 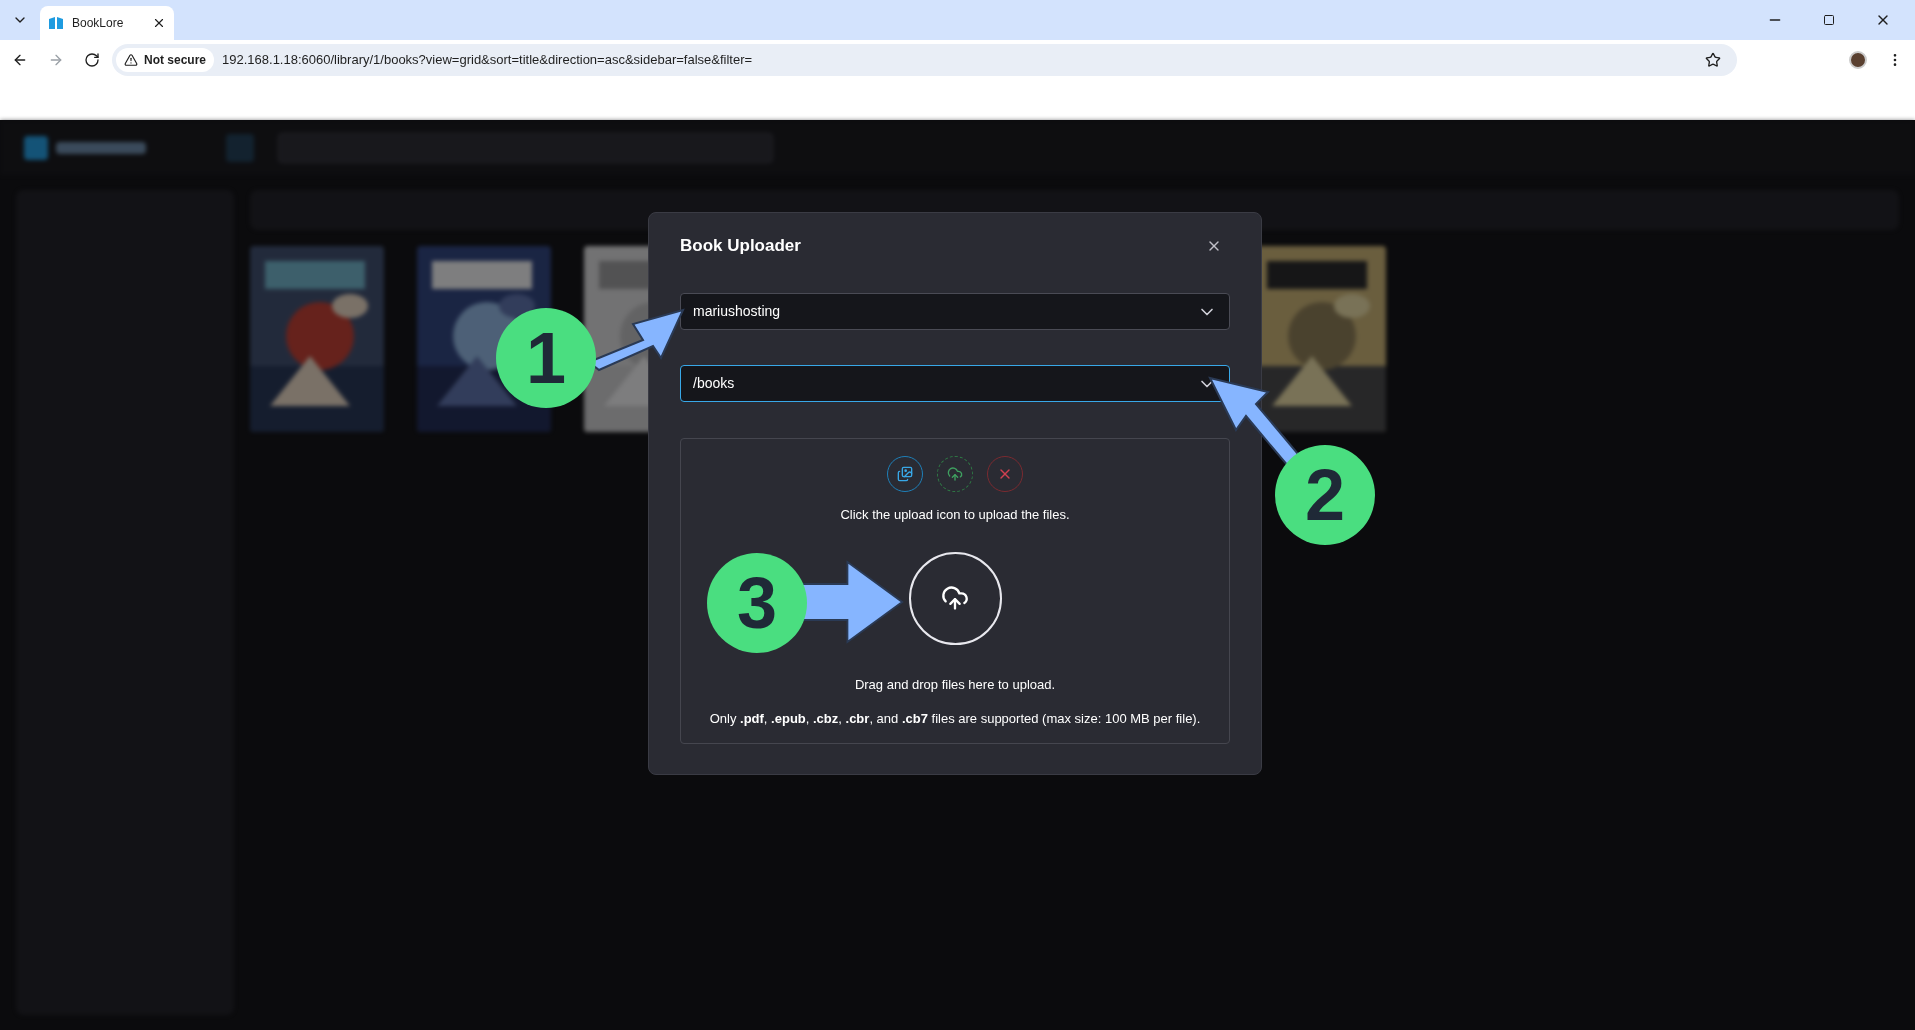 I want to click on url-text: 192.168.1.18:6060/library/1/books?view=grid&sort=title&direction=asc&sidebar=false&filter=, so click(x=488, y=60).